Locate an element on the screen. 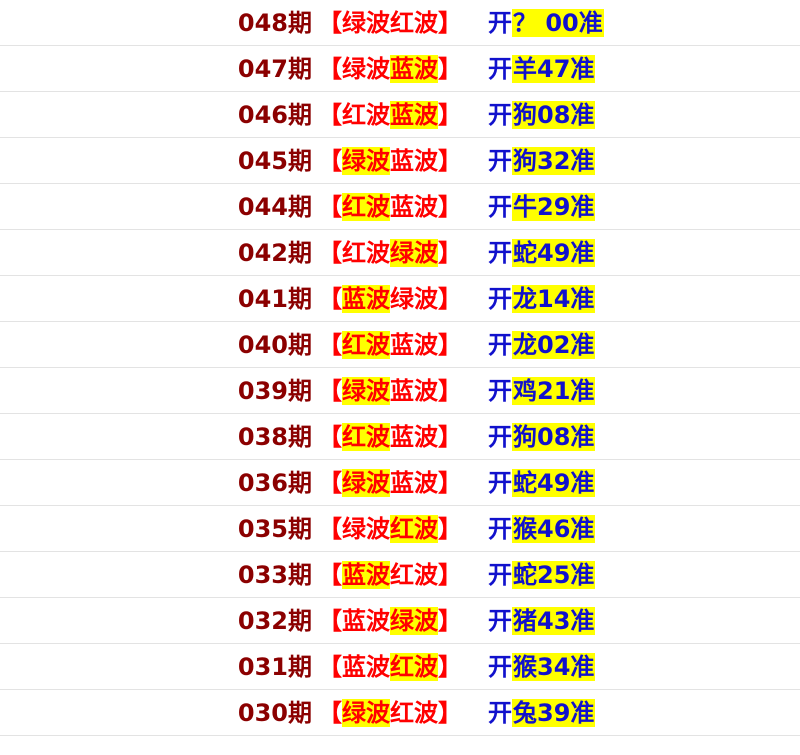 The height and width of the screenshot is (755, 800). list-item: 036期 【绿波蓝波】 开蛇49准 is located at coordinates (400, 483).